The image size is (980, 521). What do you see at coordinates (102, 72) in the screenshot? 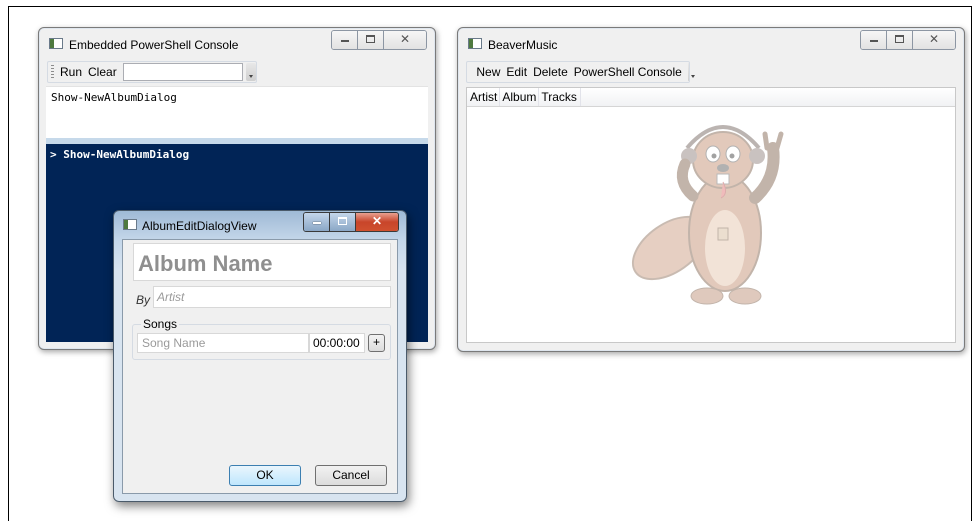
I see `clear-button: Clear` at bounding box center [102, 72].